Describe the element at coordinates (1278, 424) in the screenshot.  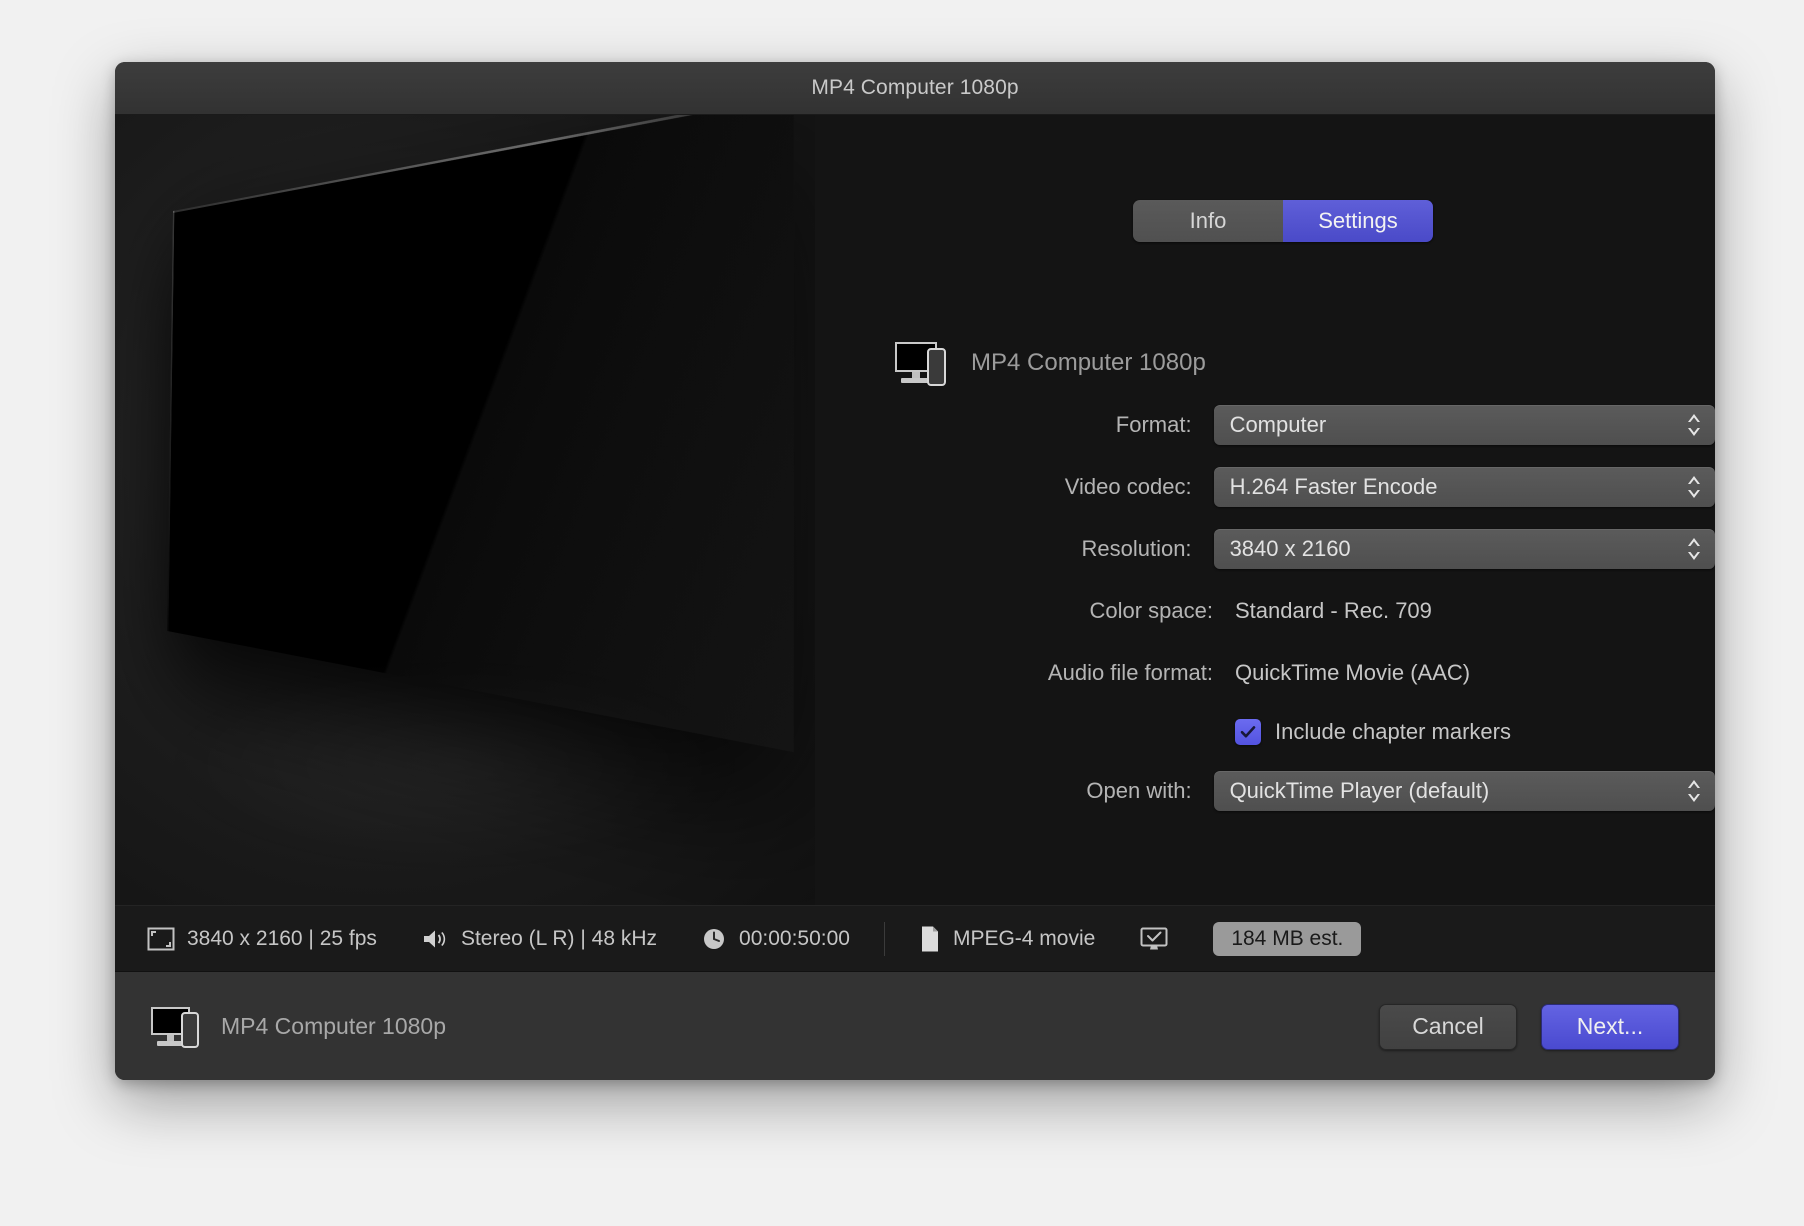
I see `format-value: Computer` at that location.